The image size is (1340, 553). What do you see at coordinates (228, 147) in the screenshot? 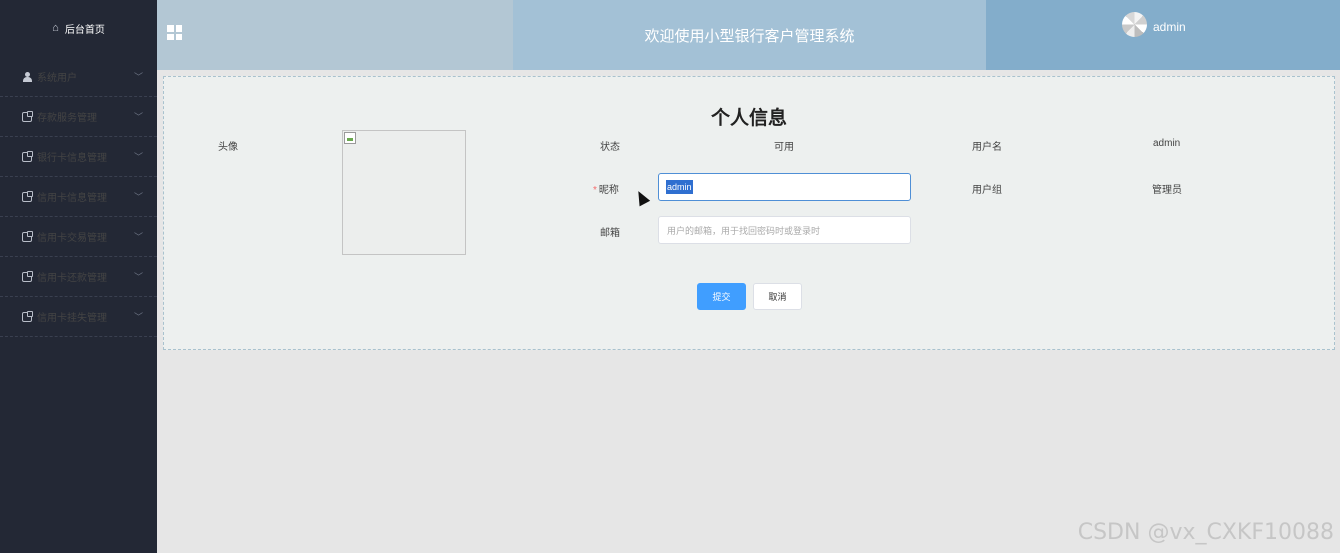
I see `avatar-label: 头像` at bounding box center [228, 147].